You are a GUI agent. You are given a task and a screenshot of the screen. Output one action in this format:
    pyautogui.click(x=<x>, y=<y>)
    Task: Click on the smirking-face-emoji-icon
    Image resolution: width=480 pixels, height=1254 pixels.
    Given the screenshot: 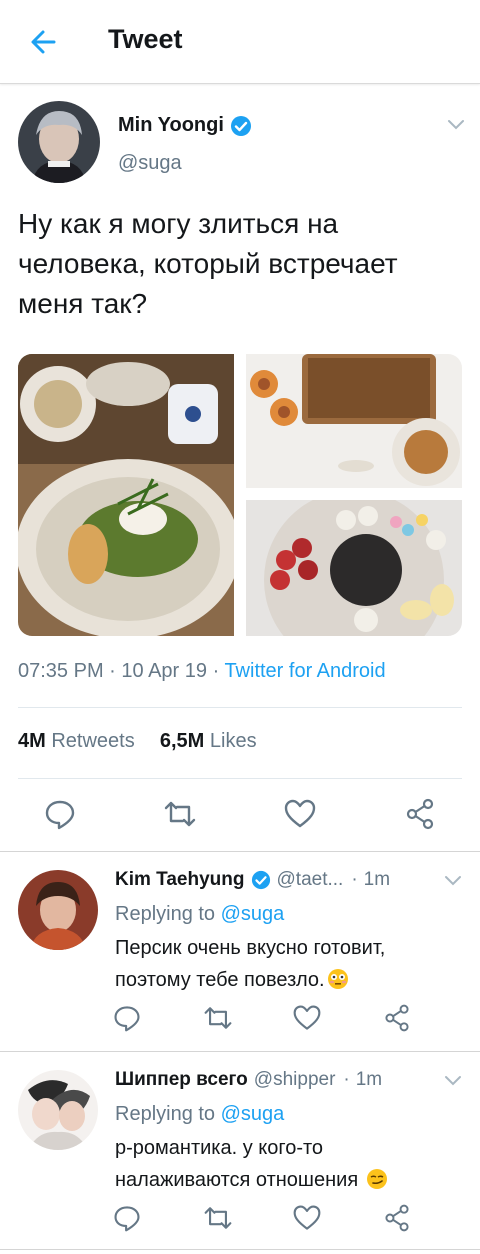 What is the action you would take?
    pyautogui.click(x=377, y=1179)
    